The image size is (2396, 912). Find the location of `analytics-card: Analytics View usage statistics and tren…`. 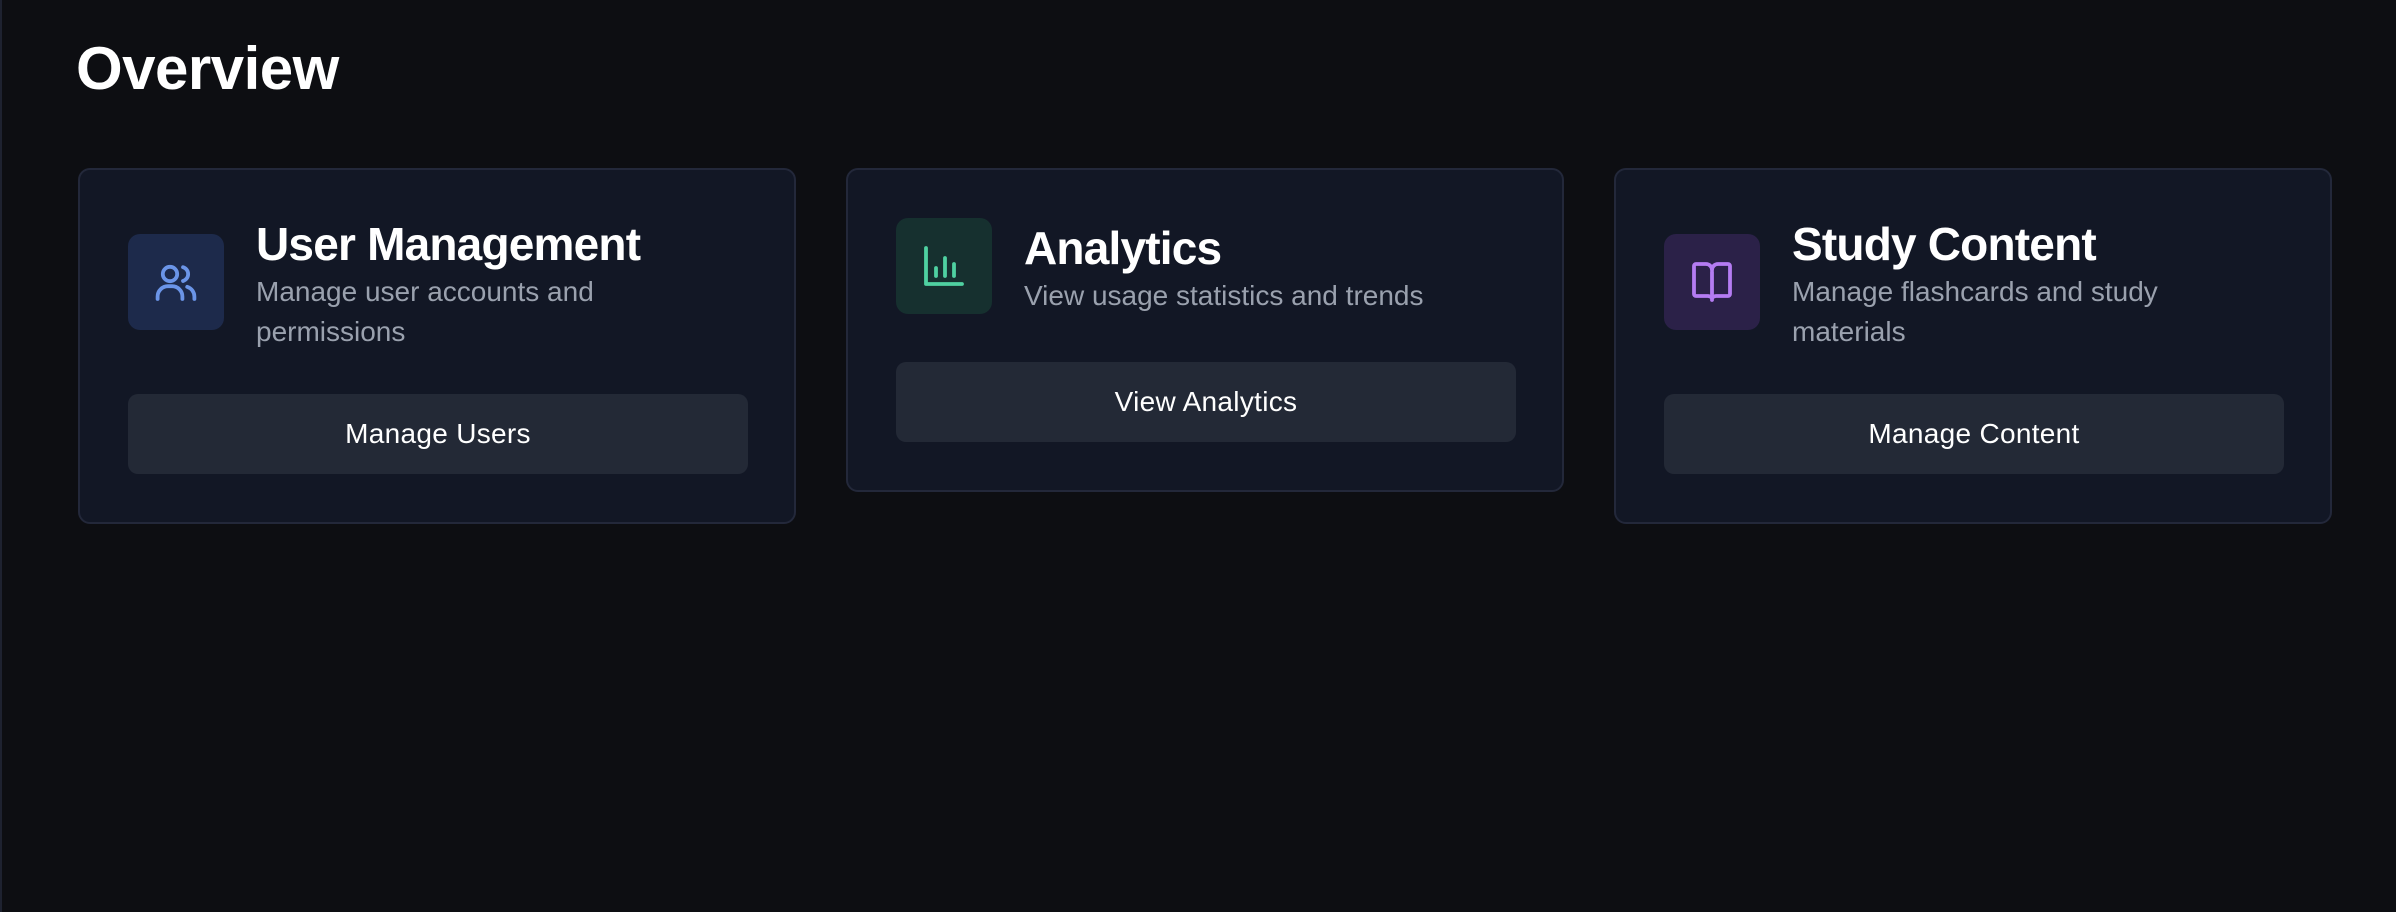

analytics-card: Analytics View usage statistics and tren… is located at coordinates (1205, 330).